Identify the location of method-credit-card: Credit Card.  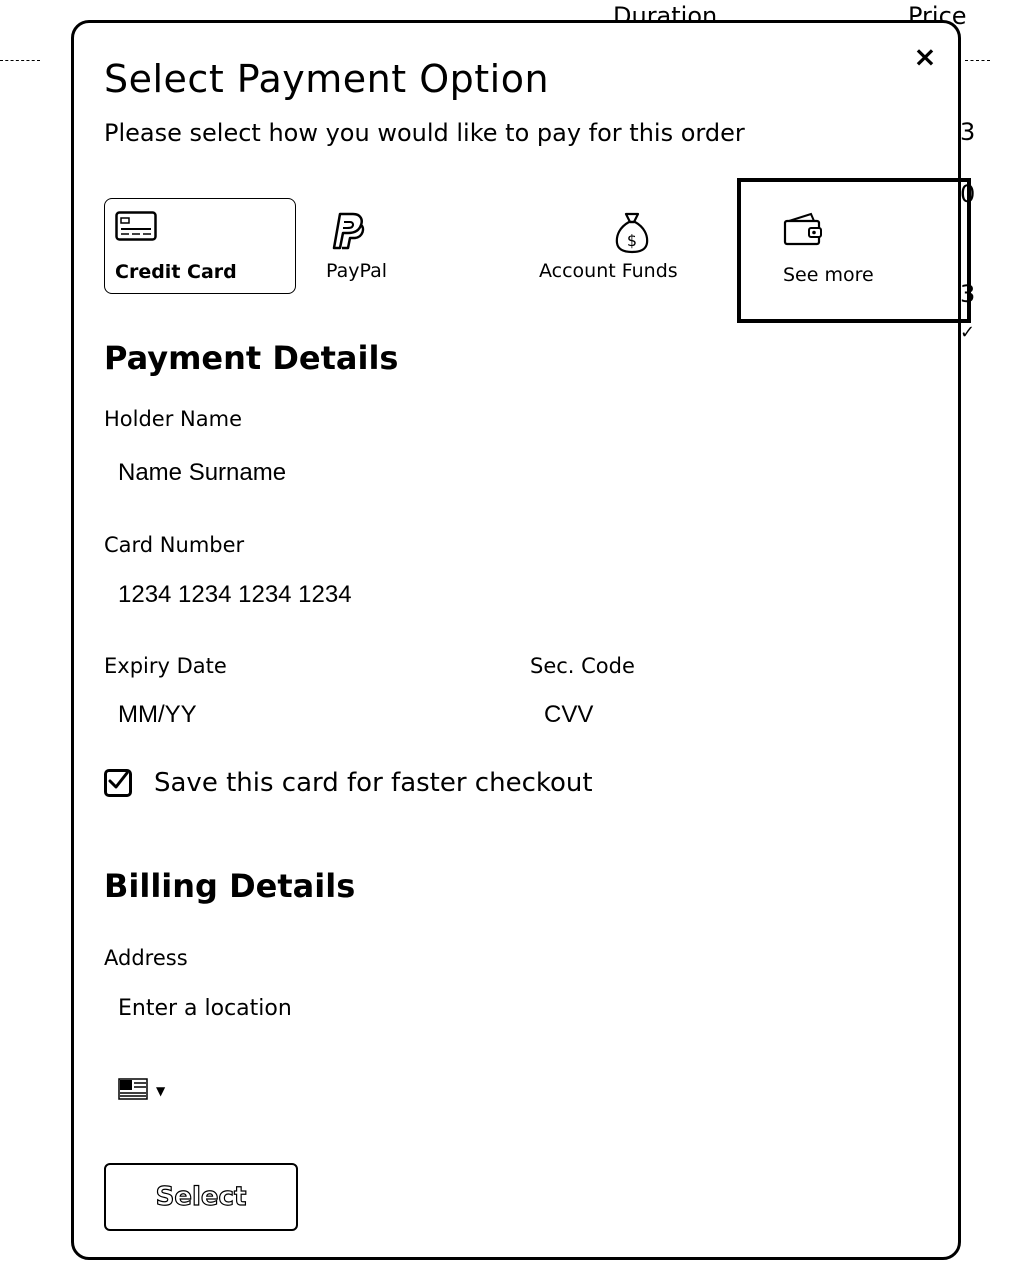
(200, 246).